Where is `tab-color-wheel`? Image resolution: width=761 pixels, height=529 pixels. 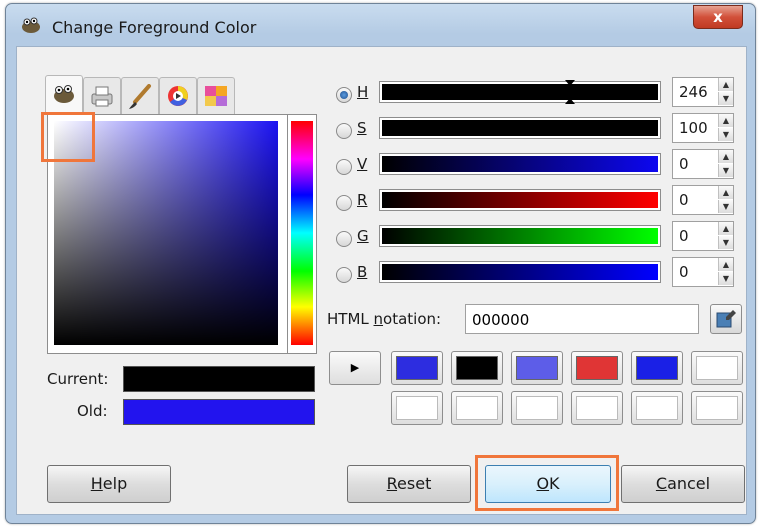 tab-color-wheel is located at coordinates (178, 95).